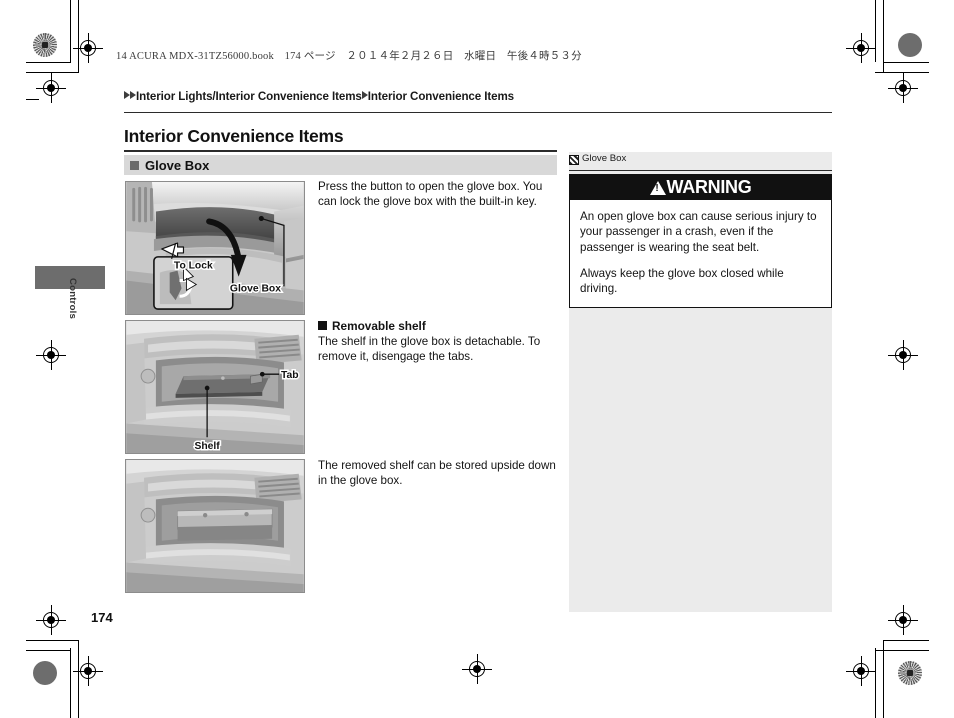 The height and width of the screenshot is (718, 954). What do you see at coordinates (438, 326) in the screenshot?
I see `subheading-removable-shelf: Removable shelf` at bounding box center [438, 326].